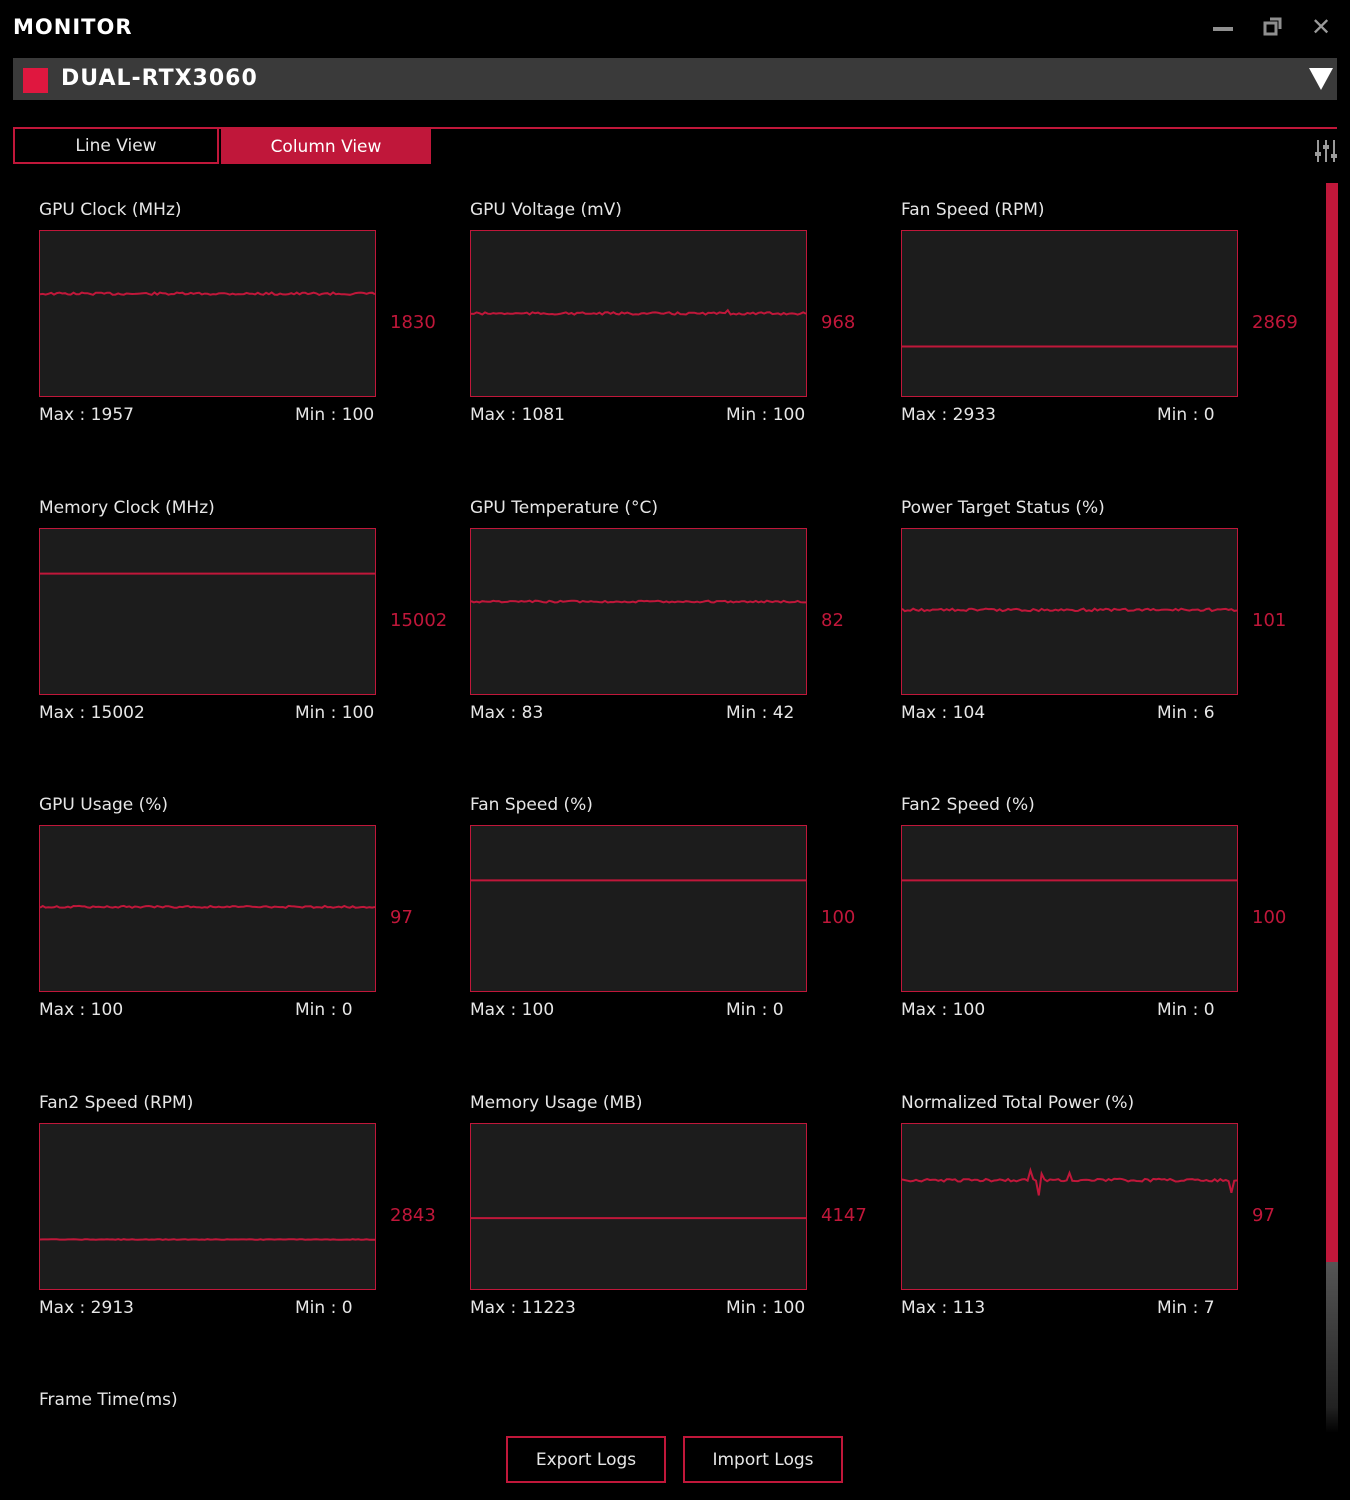 This screenshot has height=1500, width=1350. What do you see at coordinates (73, 27) in the screenshot?
I see `app-title: MONITOR` at bounding box center [73, 27].